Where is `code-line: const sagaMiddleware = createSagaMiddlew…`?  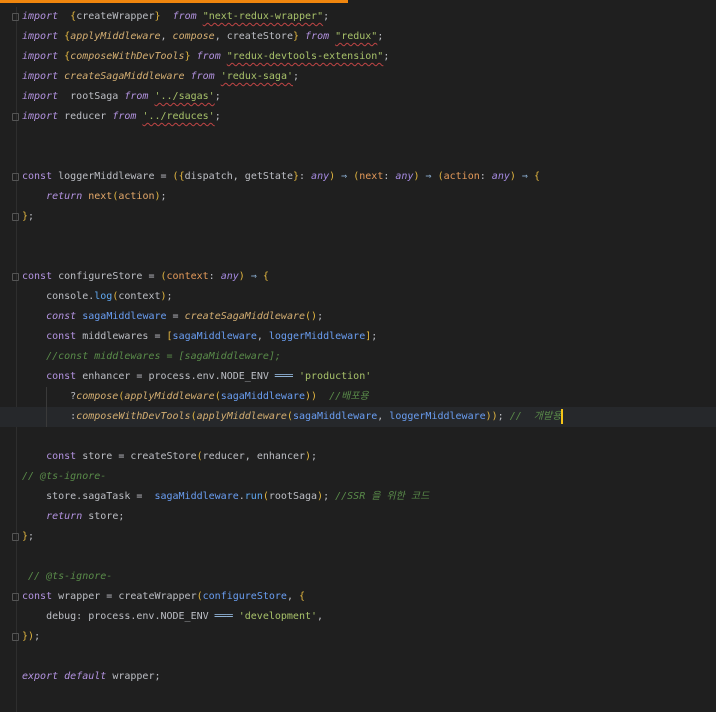
code-line: const sagaMiddleware = createSagaMiddlew… is located at coordinates (358, 317).